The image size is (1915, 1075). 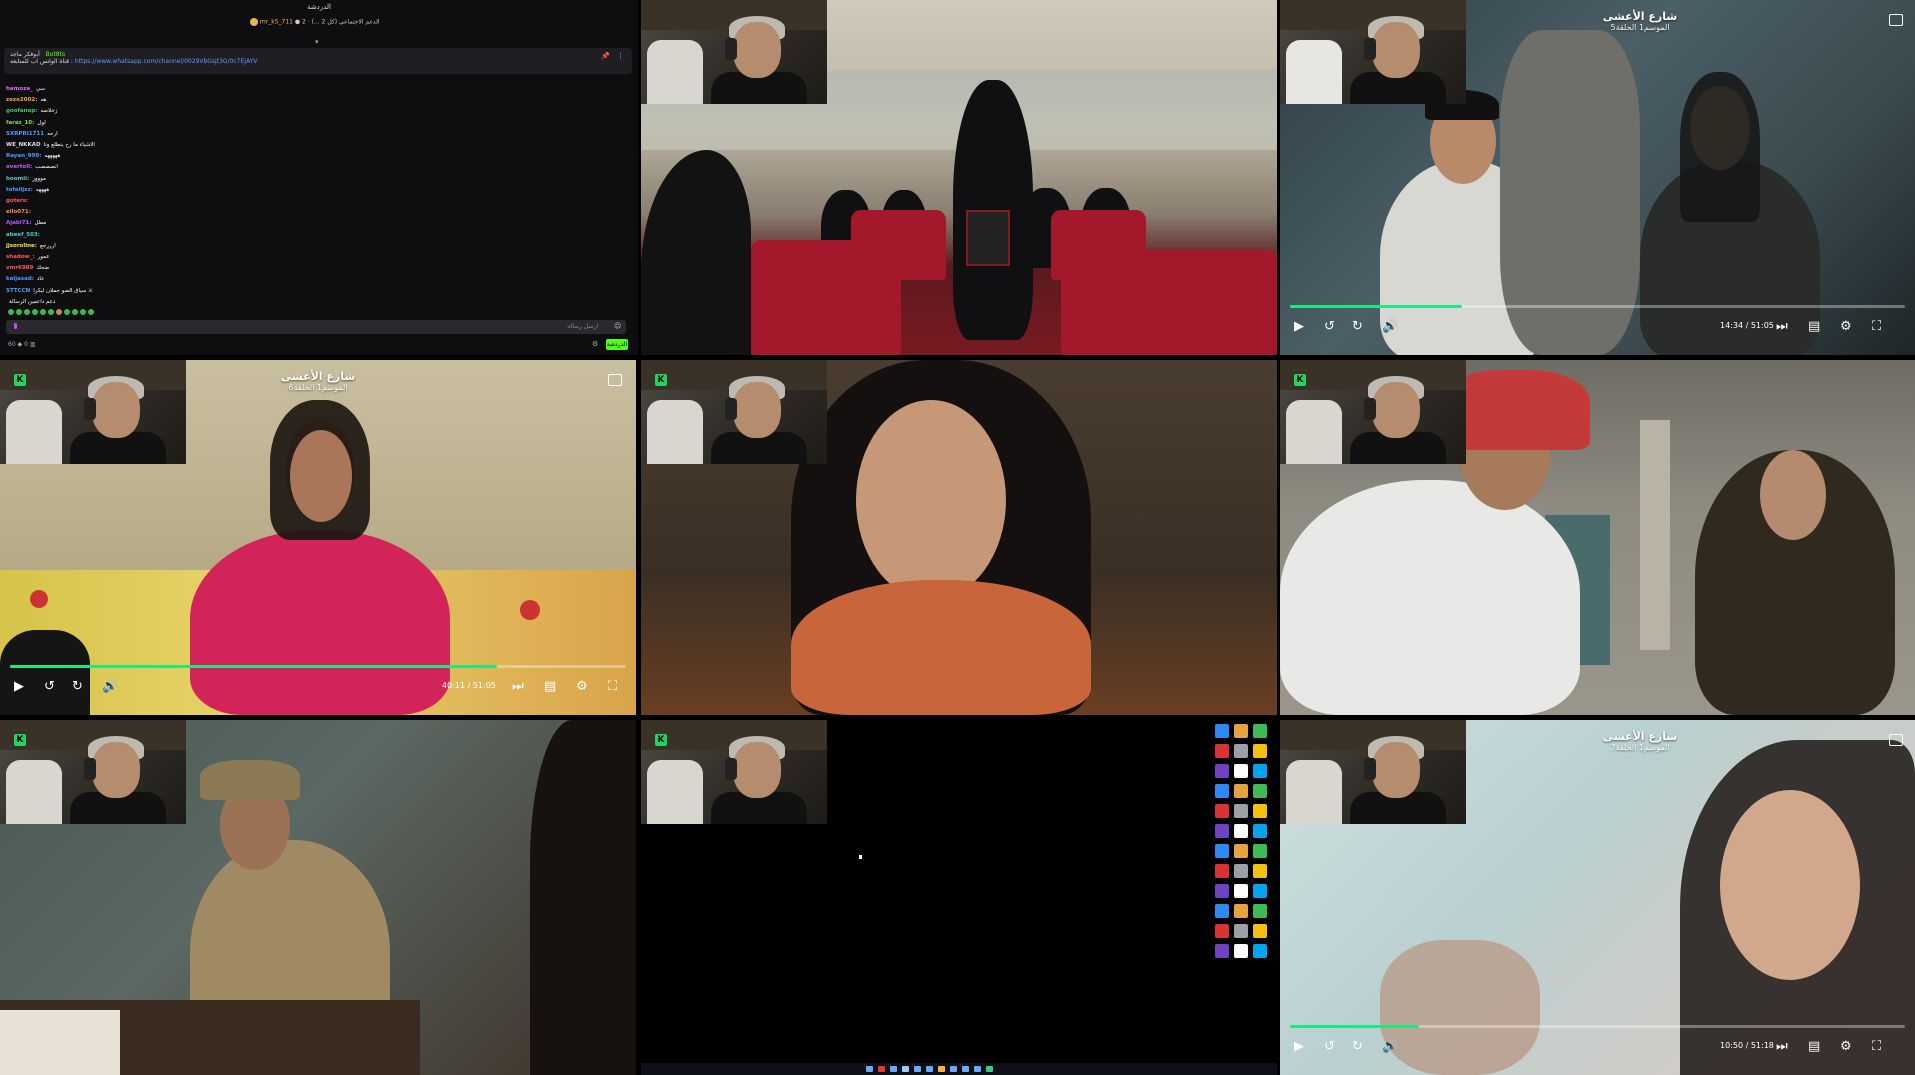 I want to click on chat-username: goofanop:, so click(x=21, y=111).